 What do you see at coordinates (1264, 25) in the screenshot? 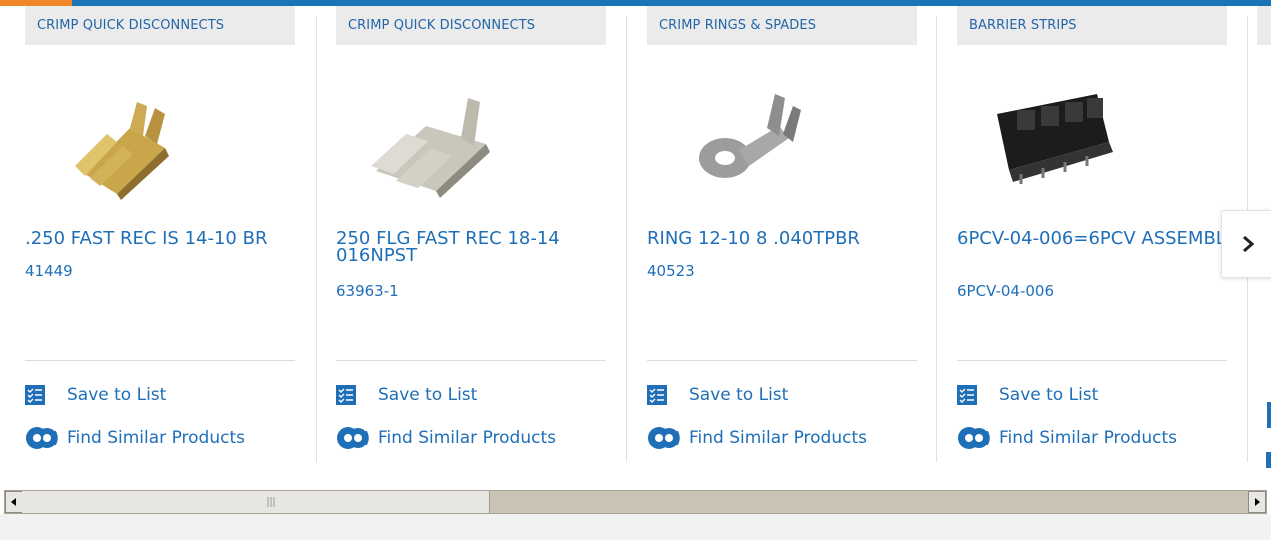
I see `partial-card-category` at bounding box center [1264, 25].